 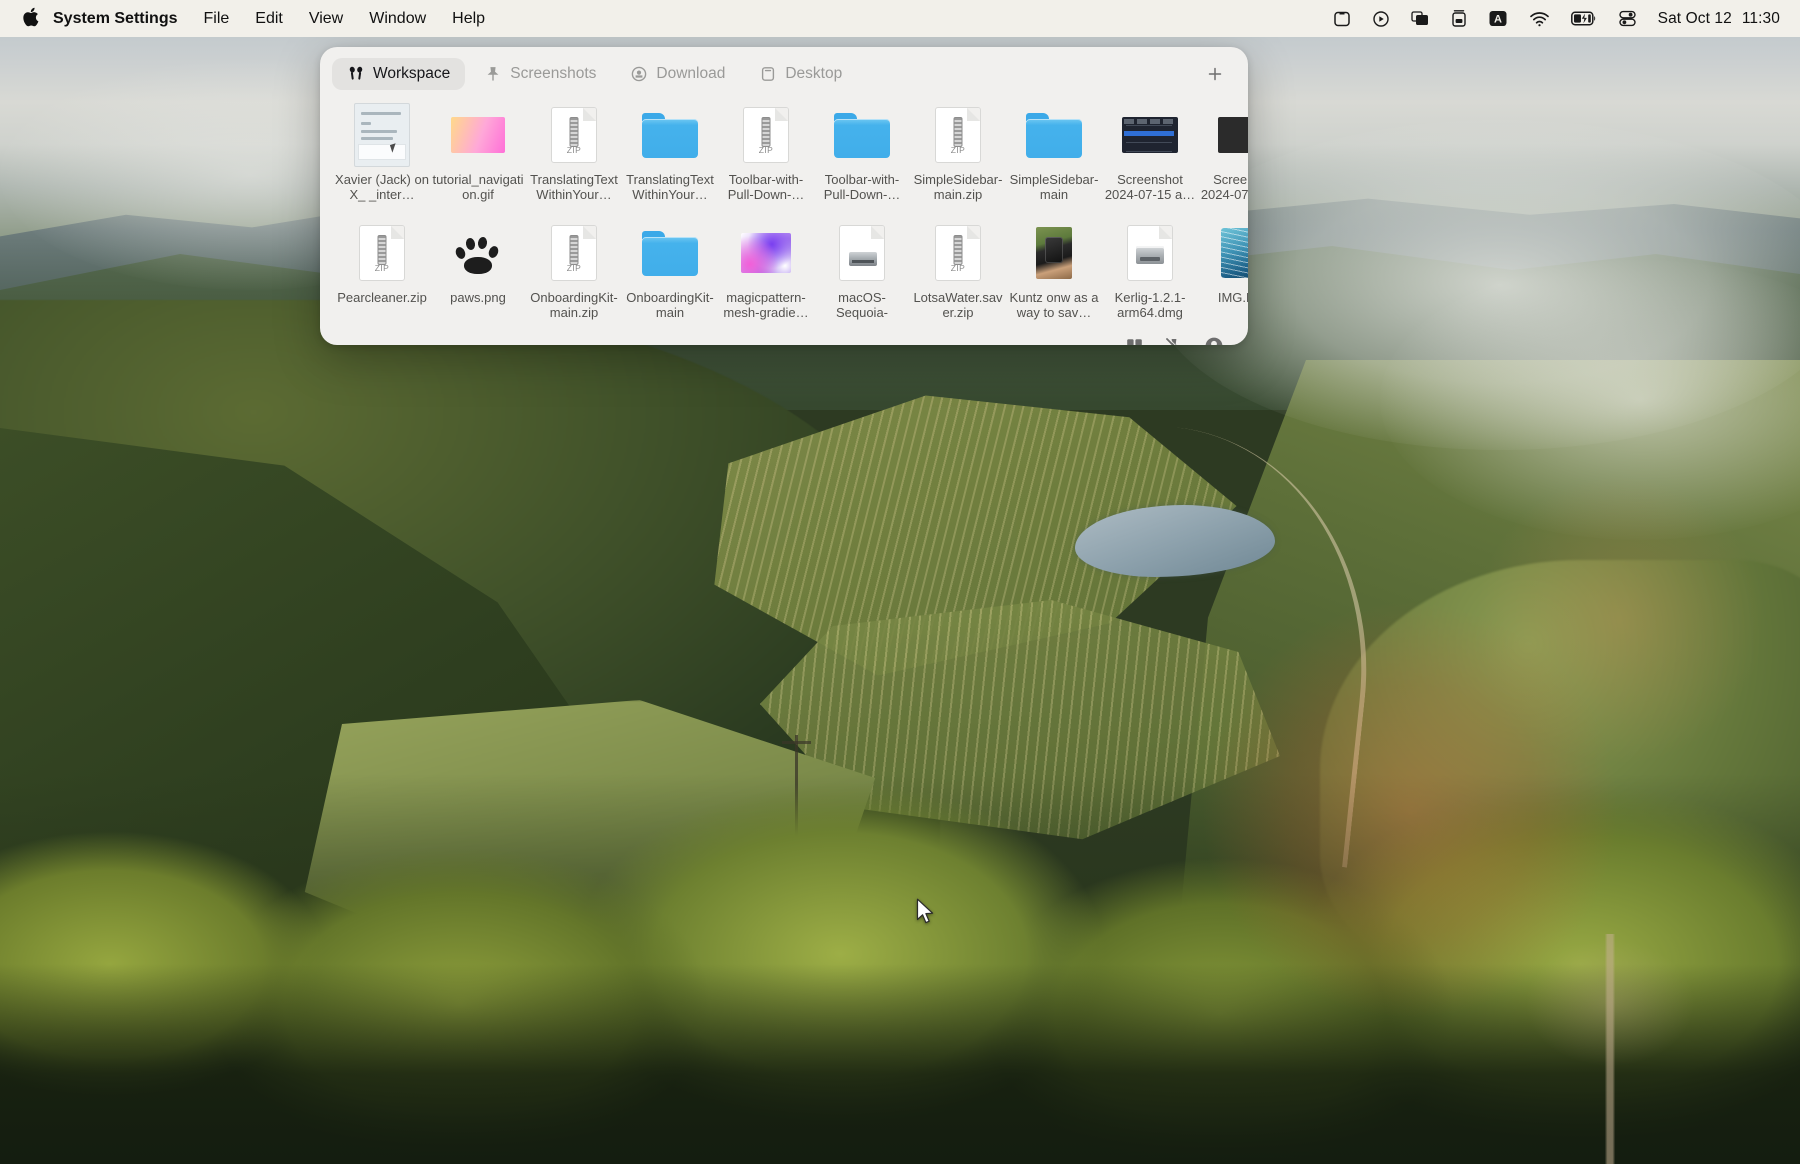 I want to click on notch-display-icon, so click(x=1342, y=19).